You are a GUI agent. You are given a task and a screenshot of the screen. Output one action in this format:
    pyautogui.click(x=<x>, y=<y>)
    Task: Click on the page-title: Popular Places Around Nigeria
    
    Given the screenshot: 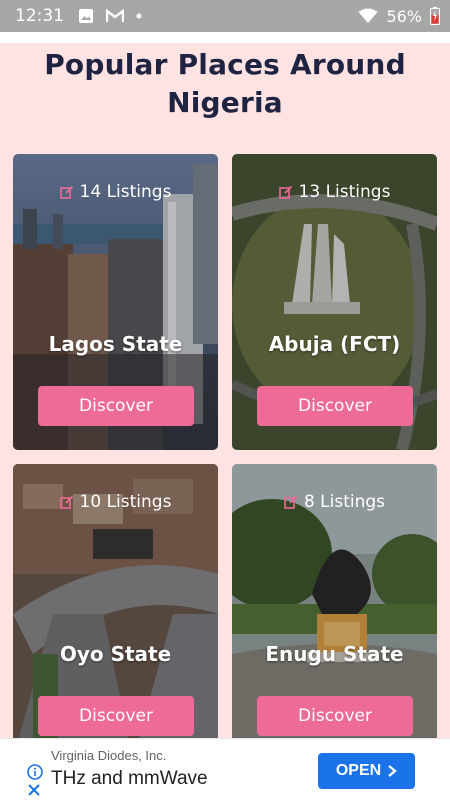 What is the action you would take?
    pyautogui.click(x=225, y=83)
    